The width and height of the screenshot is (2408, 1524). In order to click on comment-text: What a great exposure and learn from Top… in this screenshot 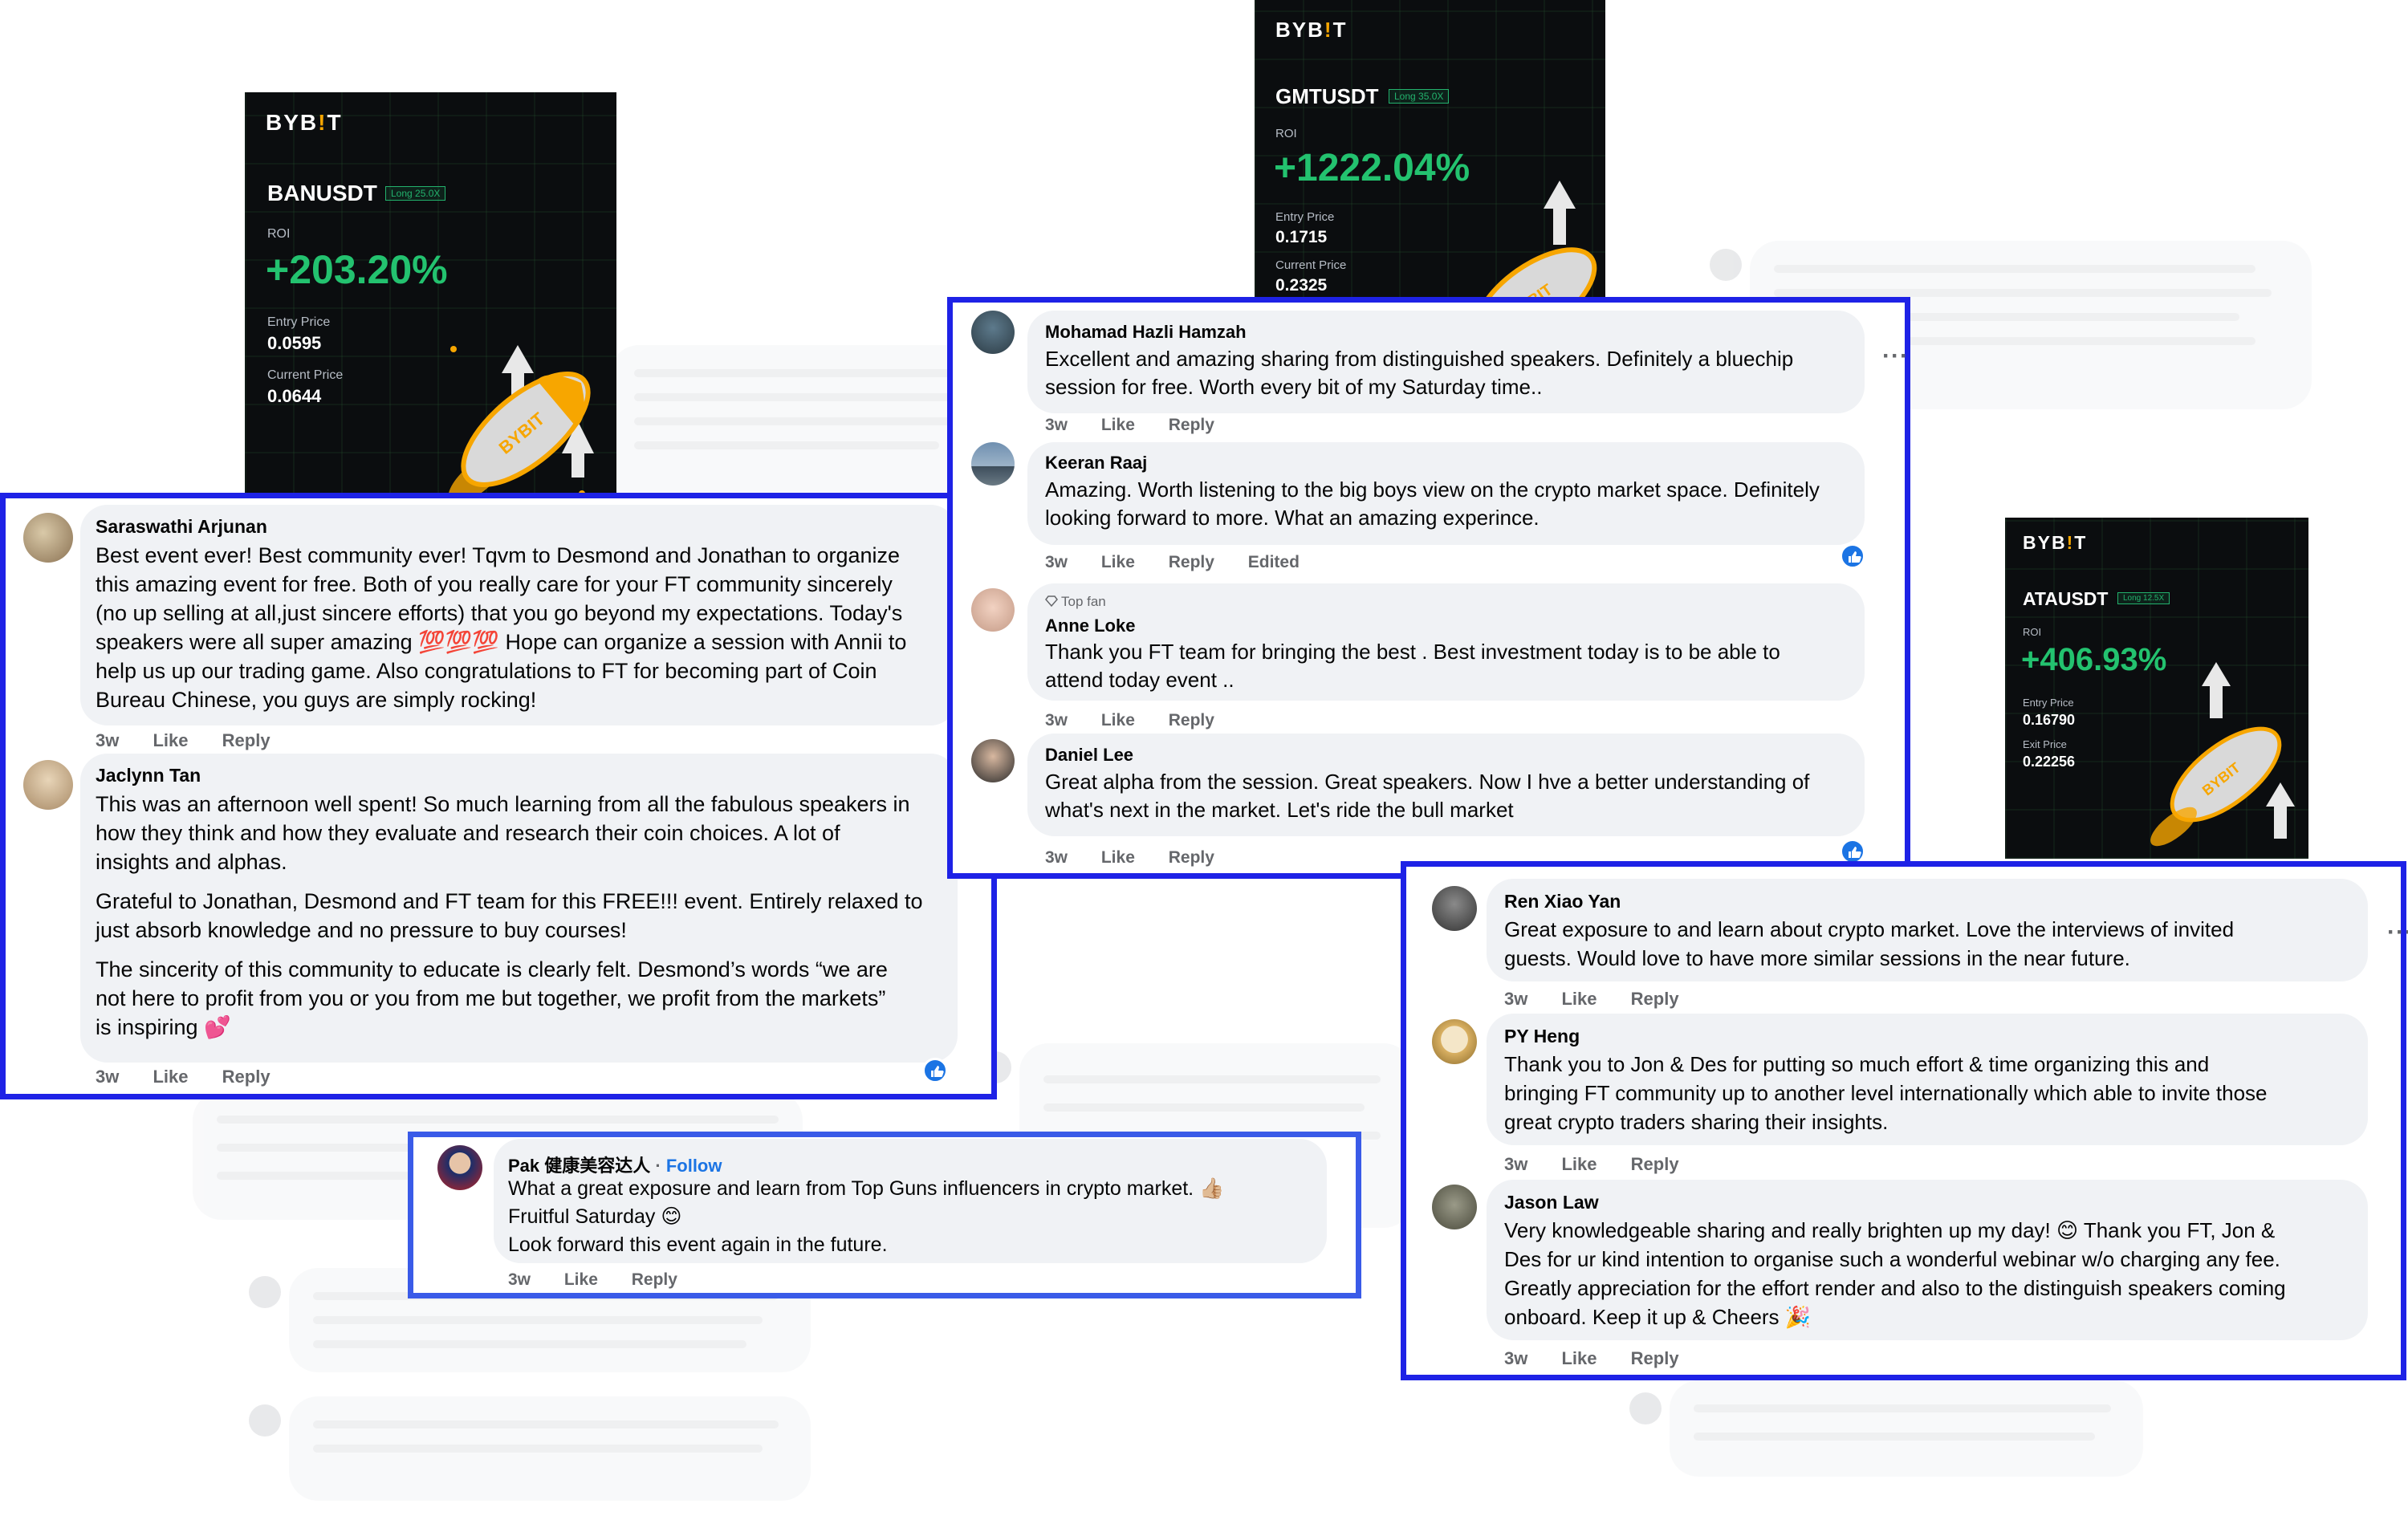, I will do `click(866, 1216)`.